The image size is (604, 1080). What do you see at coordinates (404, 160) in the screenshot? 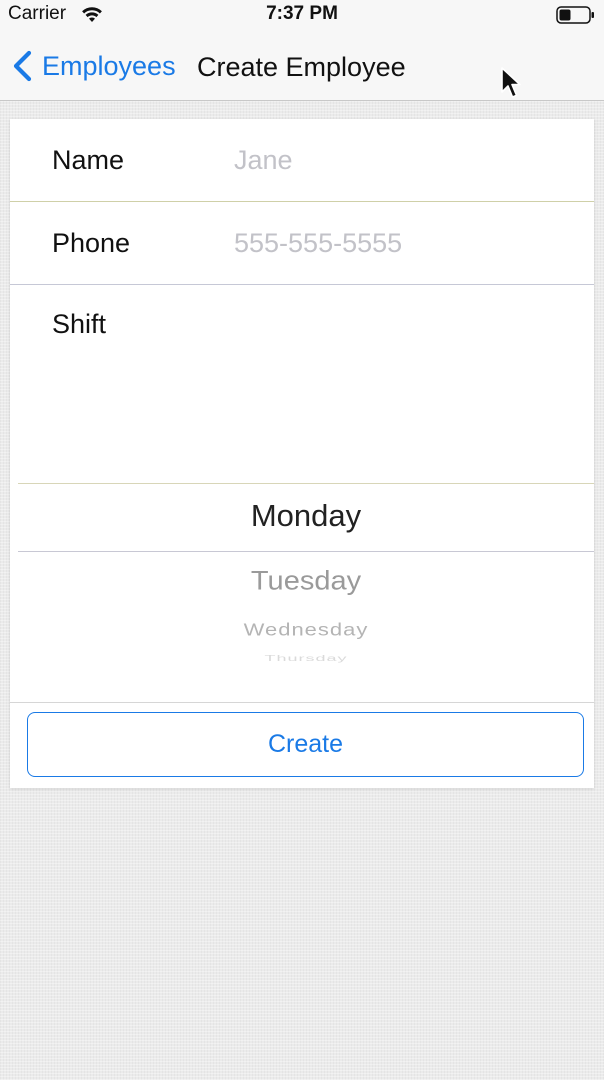
I see `name-input` at bounding box center [404, 160].